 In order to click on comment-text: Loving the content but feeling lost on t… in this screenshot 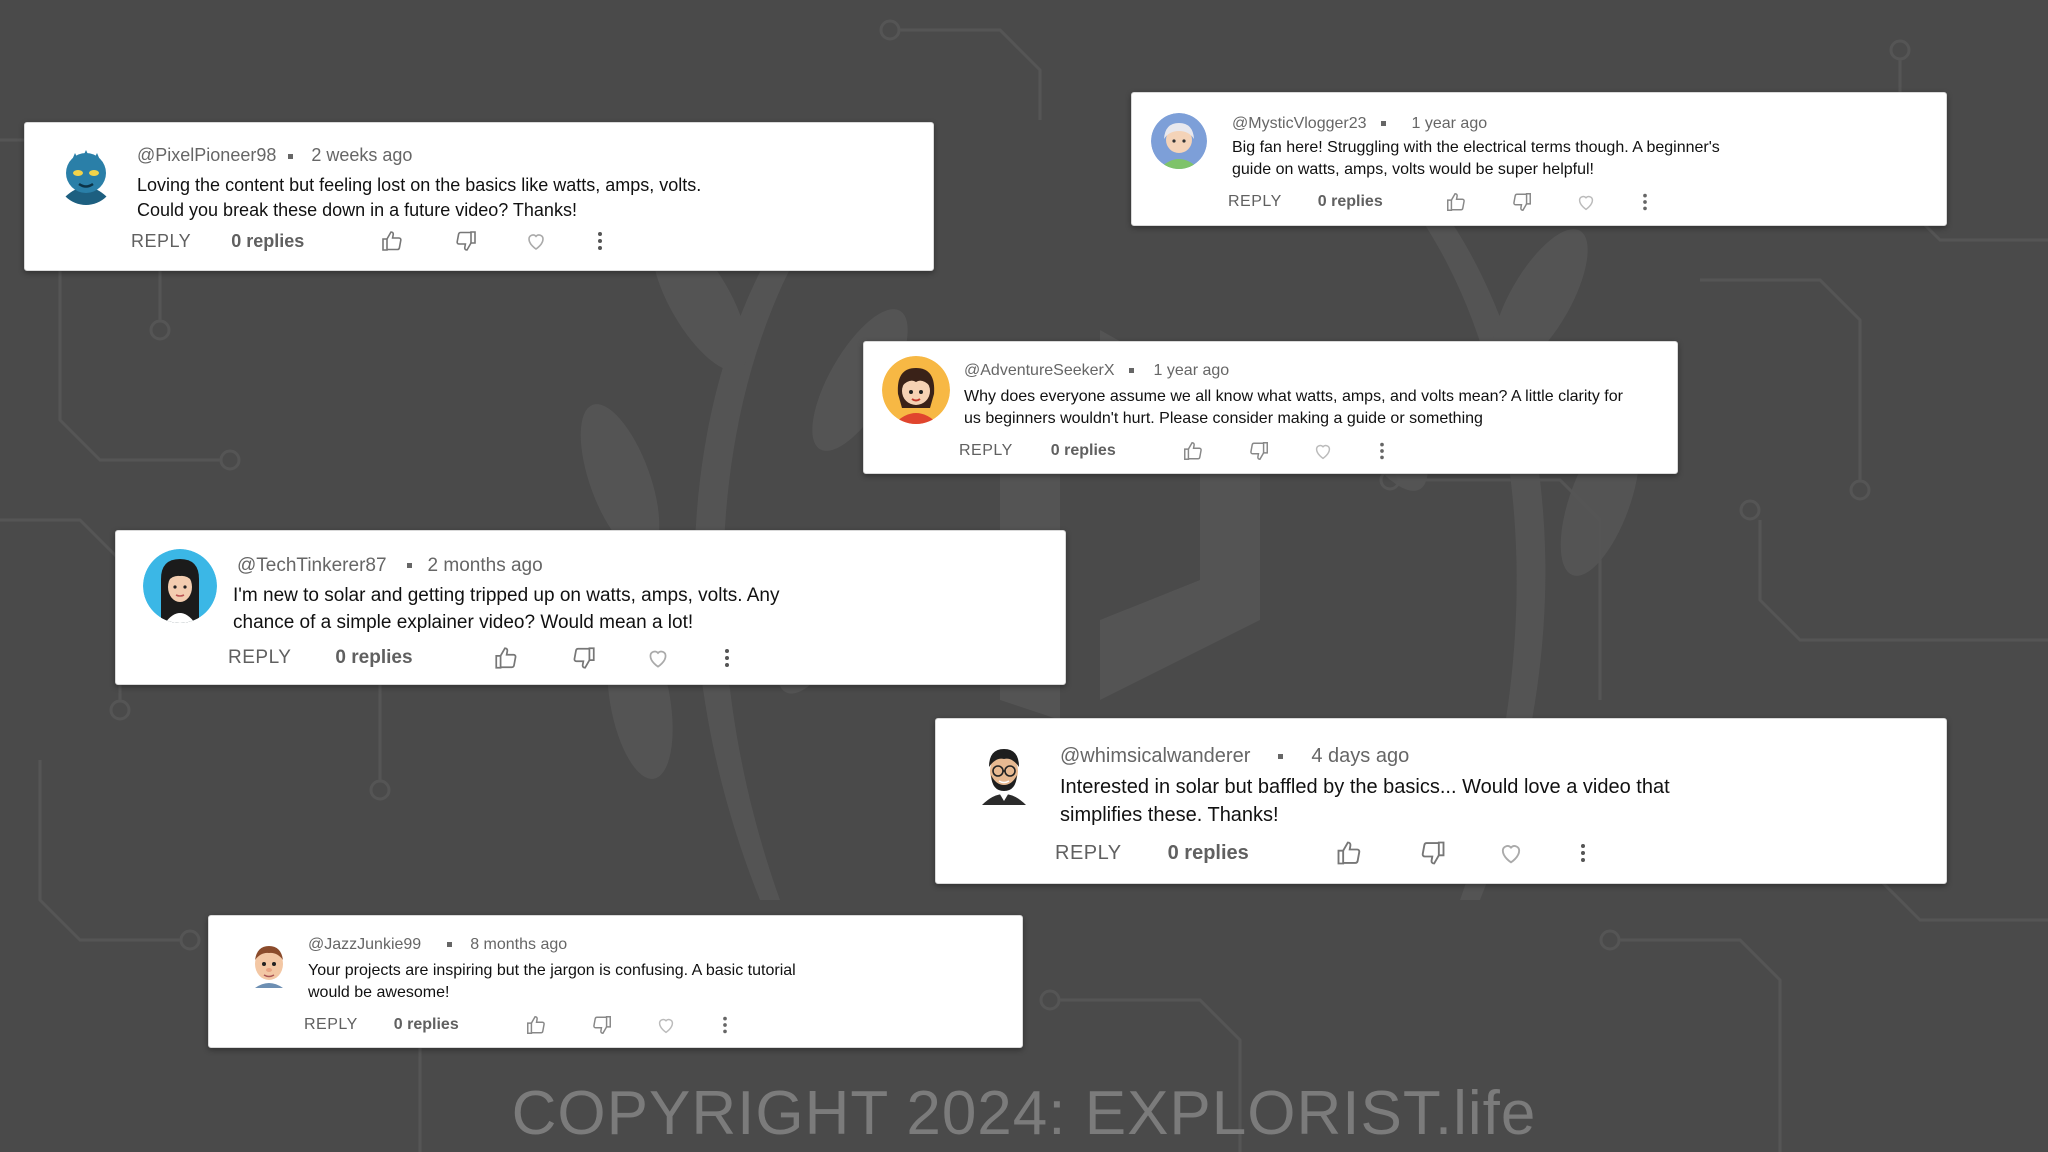, I will do `click(419, 198)`.